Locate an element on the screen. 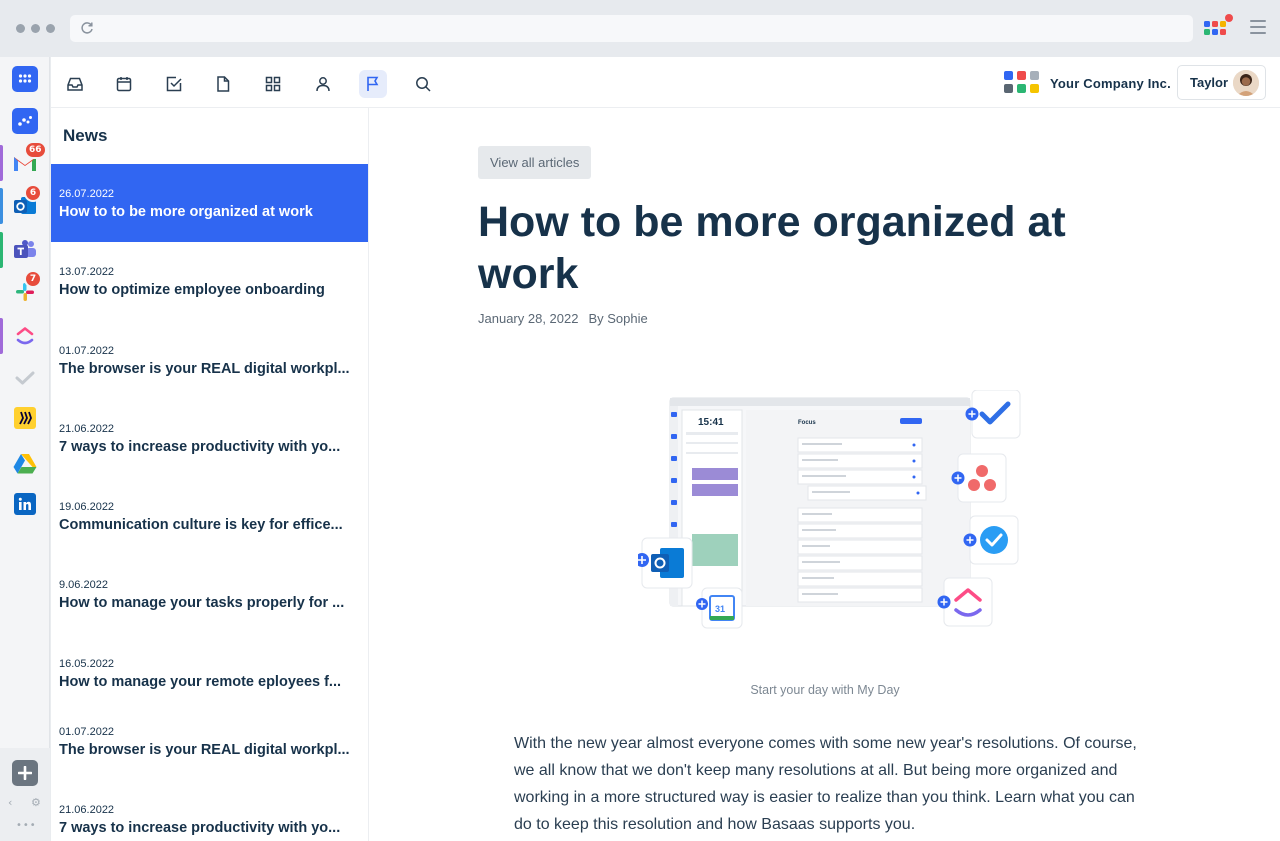 This screenshot has width=1280, height=841. news-title: How to optimize employee onboarding is located at coordinates (192, 290).